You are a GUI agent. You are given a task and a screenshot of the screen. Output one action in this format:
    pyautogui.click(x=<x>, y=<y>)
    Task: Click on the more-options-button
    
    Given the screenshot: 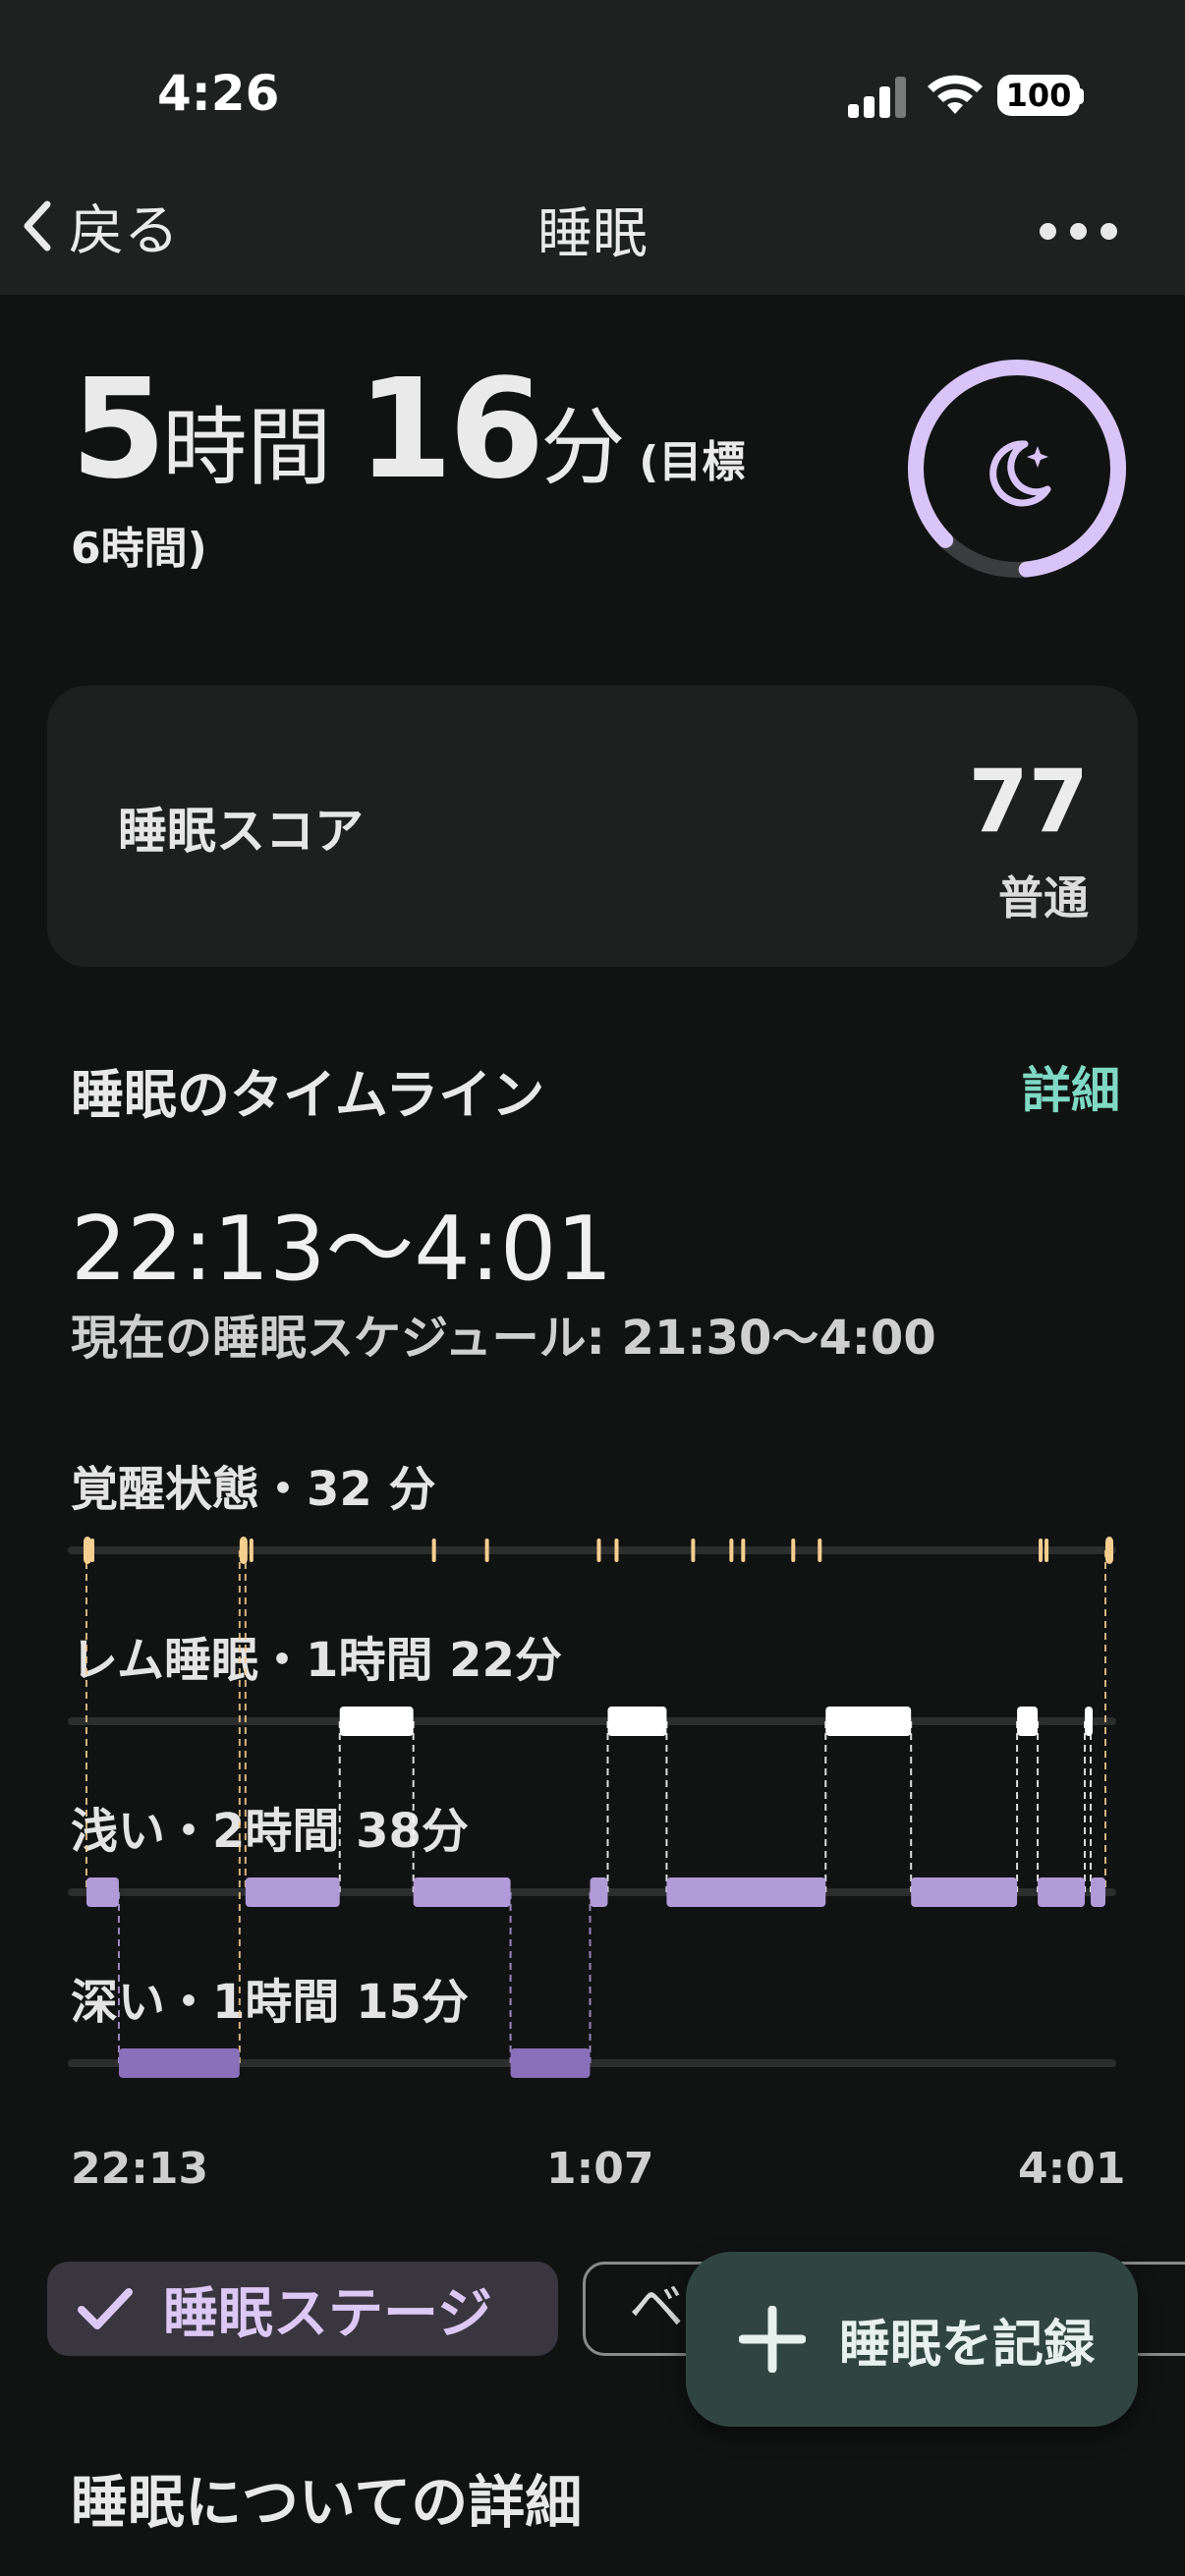 What is the action you would take?
    pyautogui.click(x=1079, y=231)
    